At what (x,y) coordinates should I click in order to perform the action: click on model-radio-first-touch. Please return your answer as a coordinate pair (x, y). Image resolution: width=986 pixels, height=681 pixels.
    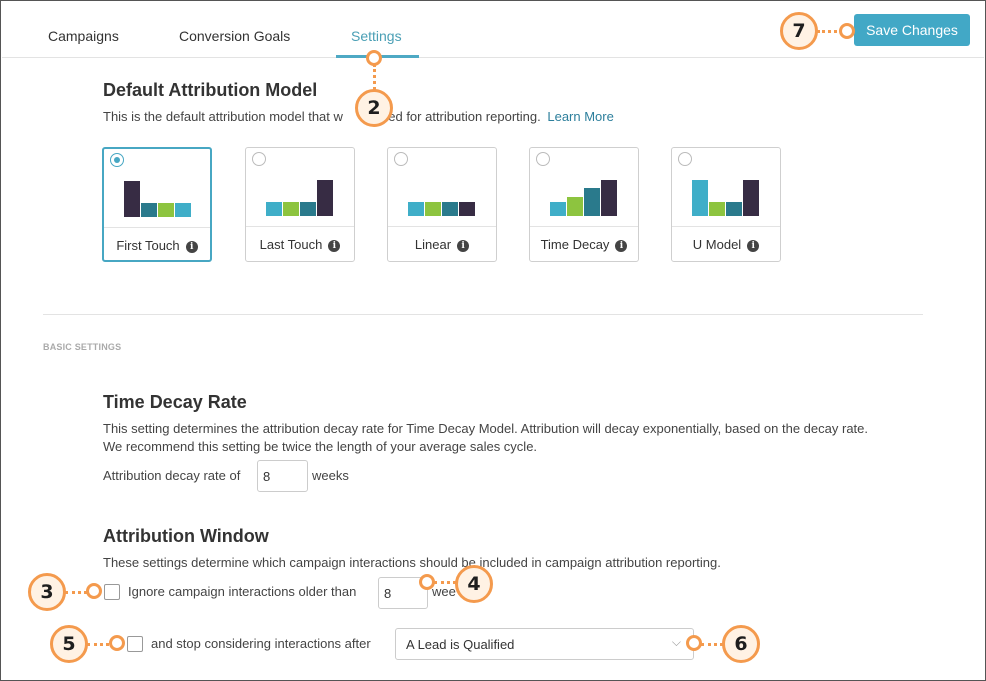
    Looking at the image, I should click on (117, 160).